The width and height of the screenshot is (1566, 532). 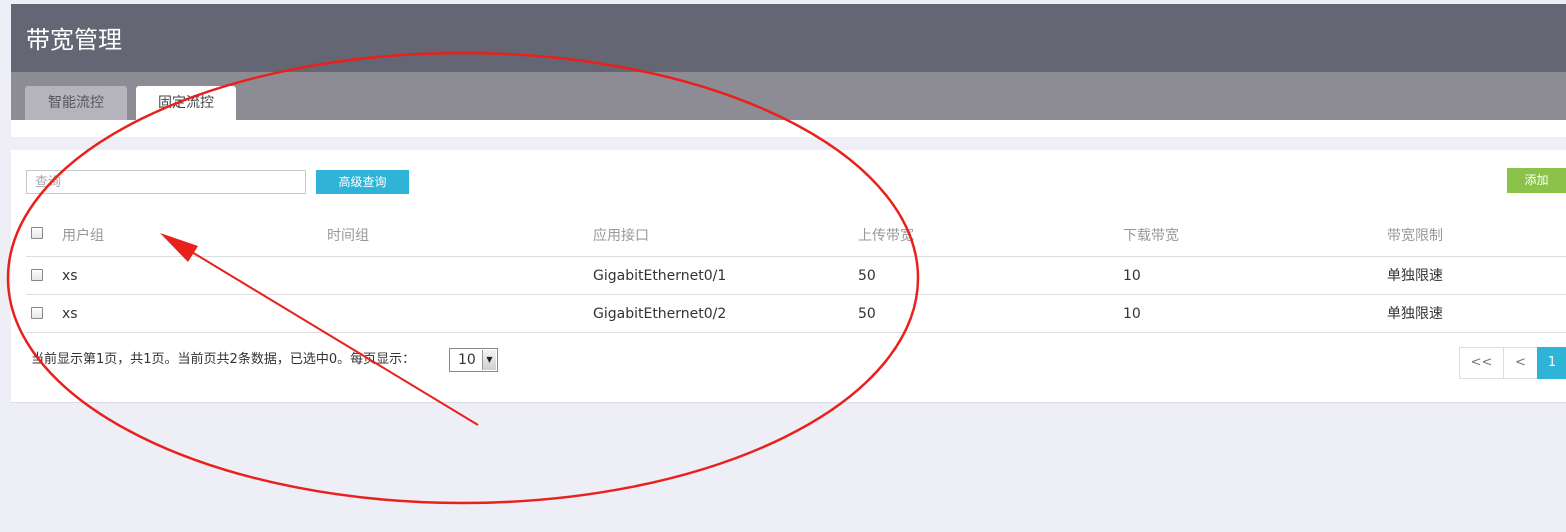 What do you see at coordinates (83, 236) in the screenshot?
I see `column-header-user-group: 用户组` at bounding box center [83, 236].